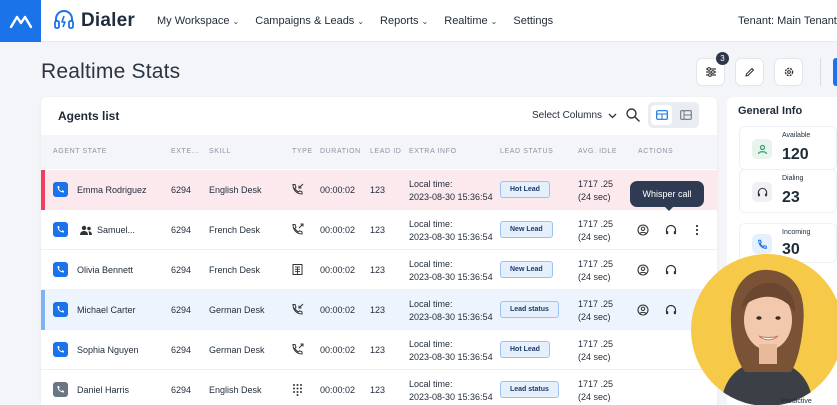 The height and width of the screenshot is (405, 837). I want to click on stat-available: Available 120, so click(788, 148).